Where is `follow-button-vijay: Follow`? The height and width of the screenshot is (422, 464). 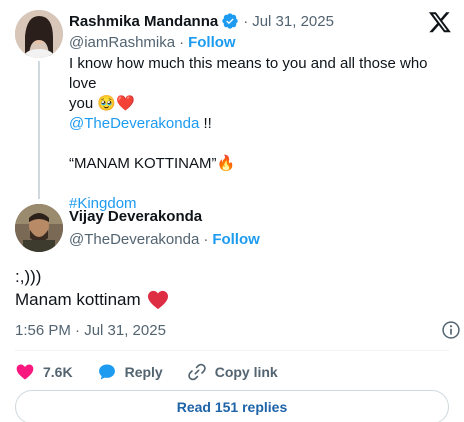 follow-button-vijay: Follow is located at coordinates (236, 239).